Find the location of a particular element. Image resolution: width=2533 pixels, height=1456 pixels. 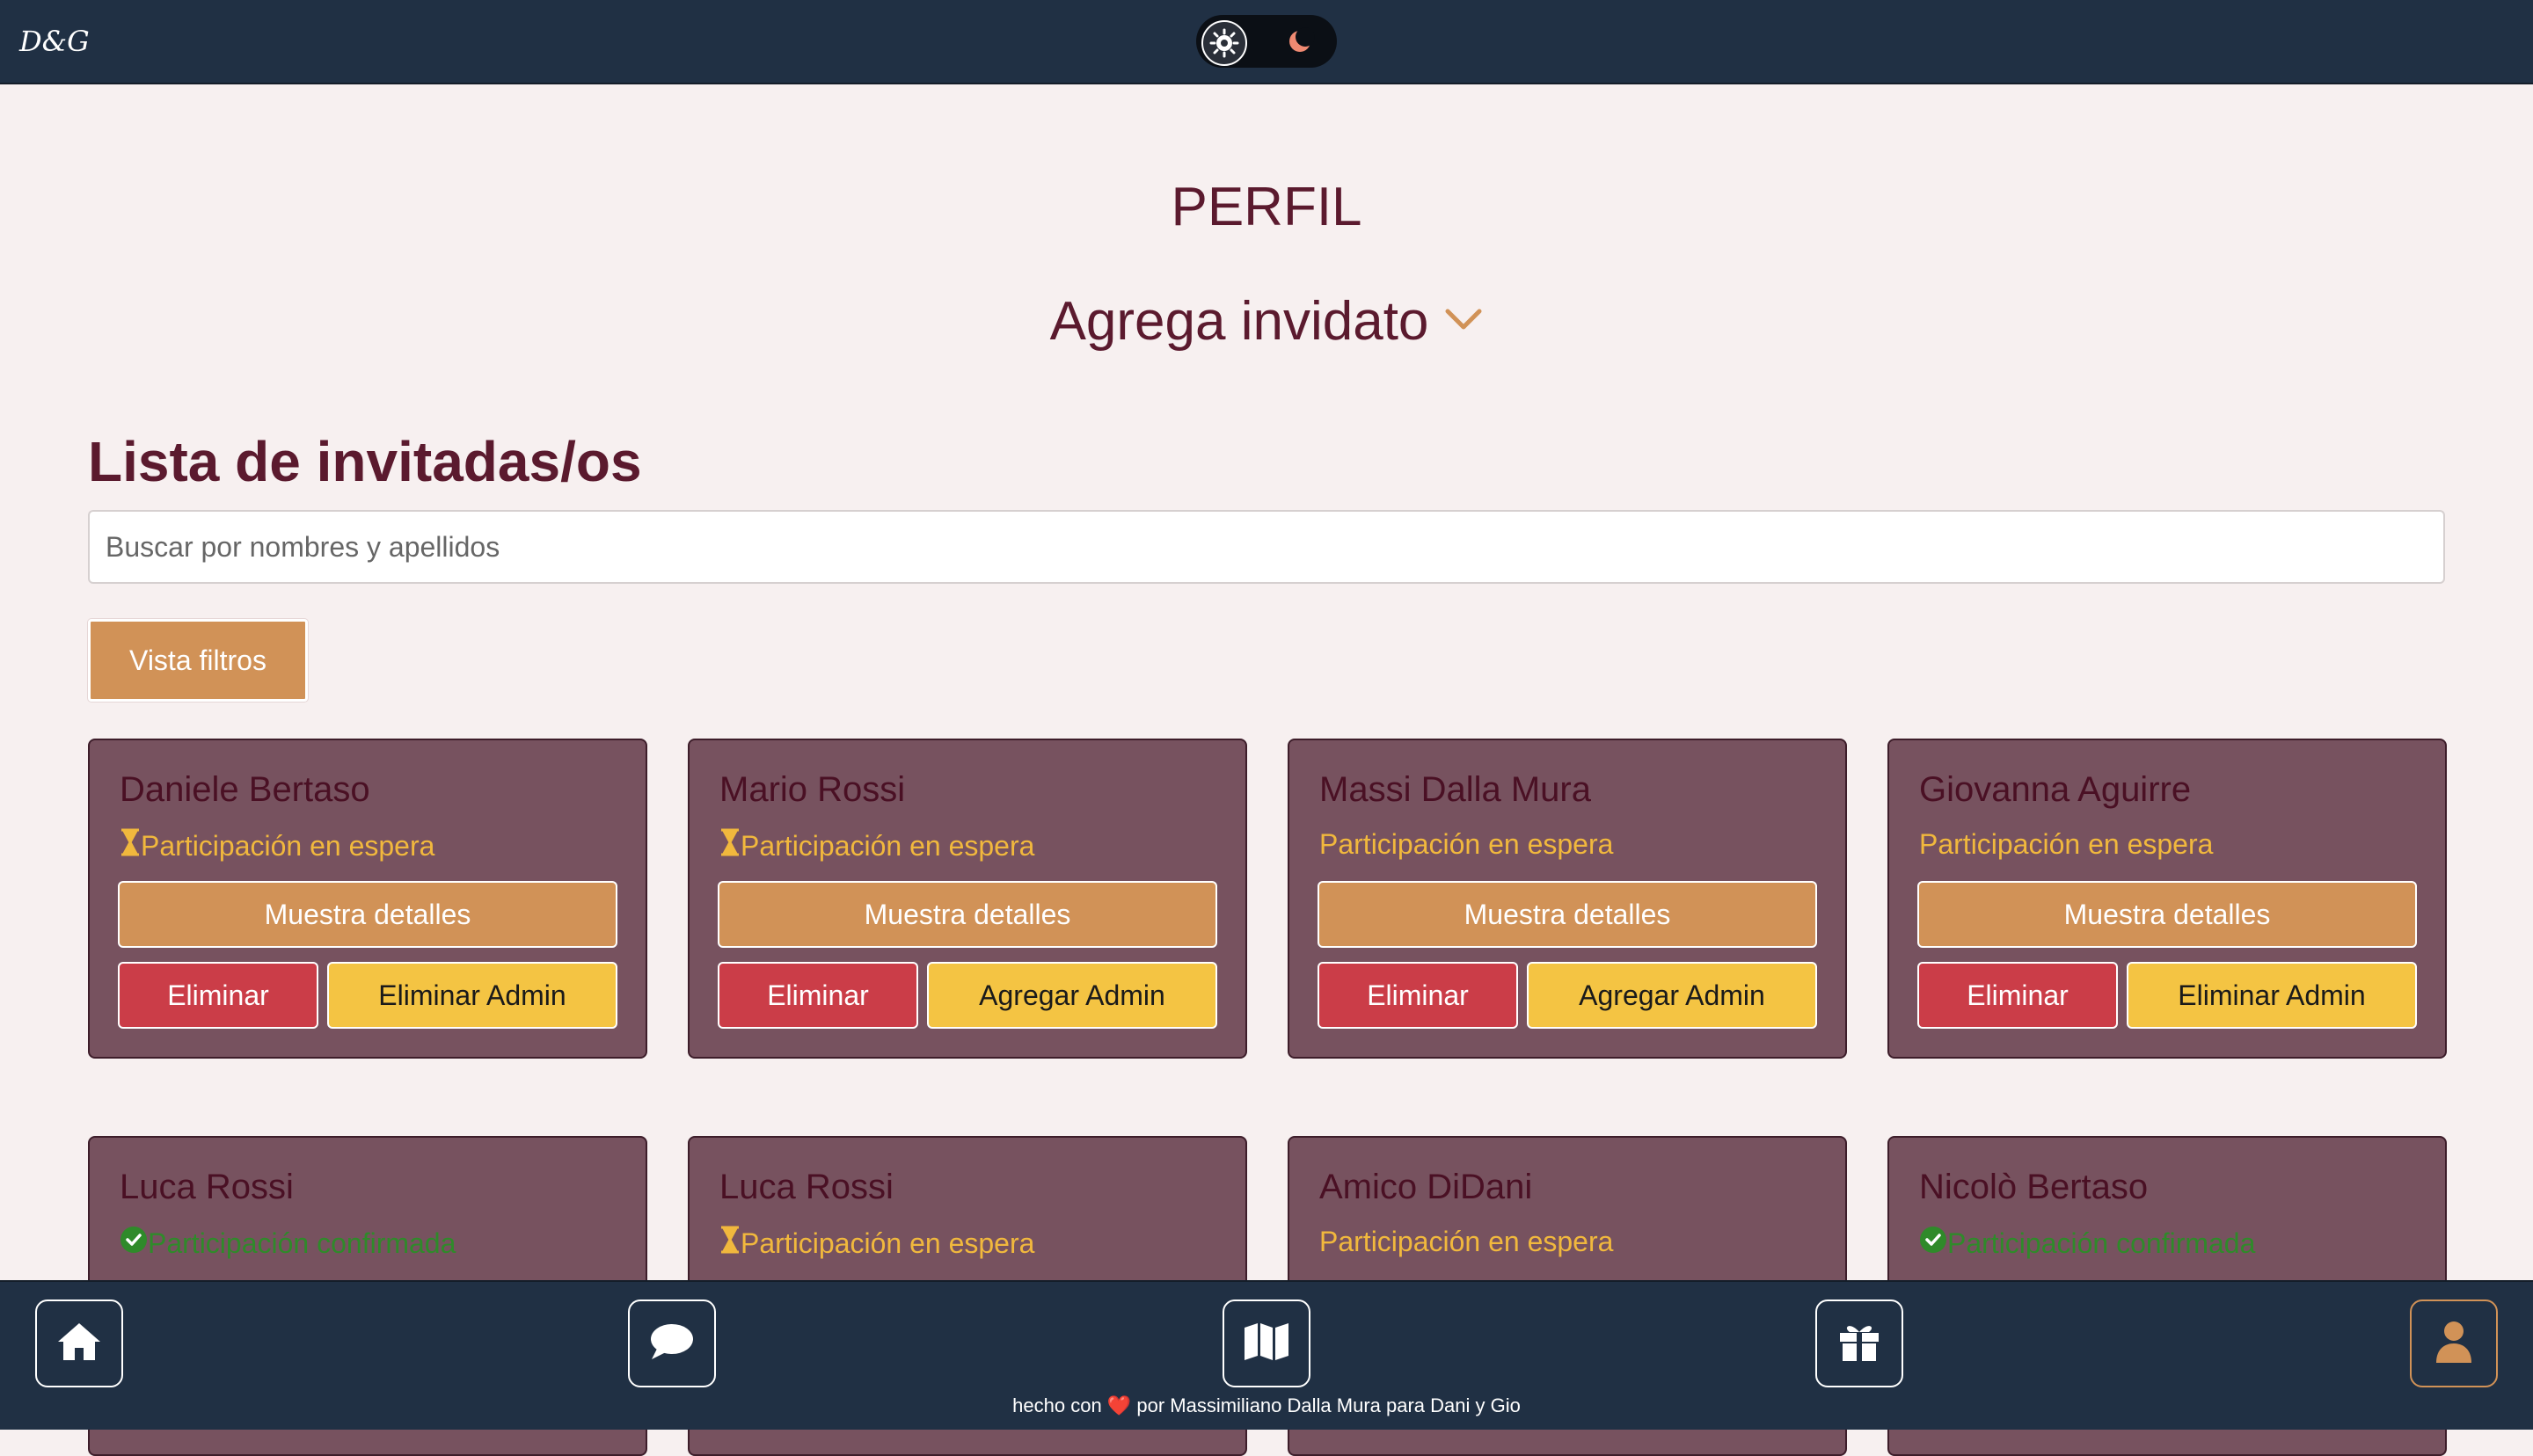

page-title: PERFIL is located at coordinates (1266, 207).